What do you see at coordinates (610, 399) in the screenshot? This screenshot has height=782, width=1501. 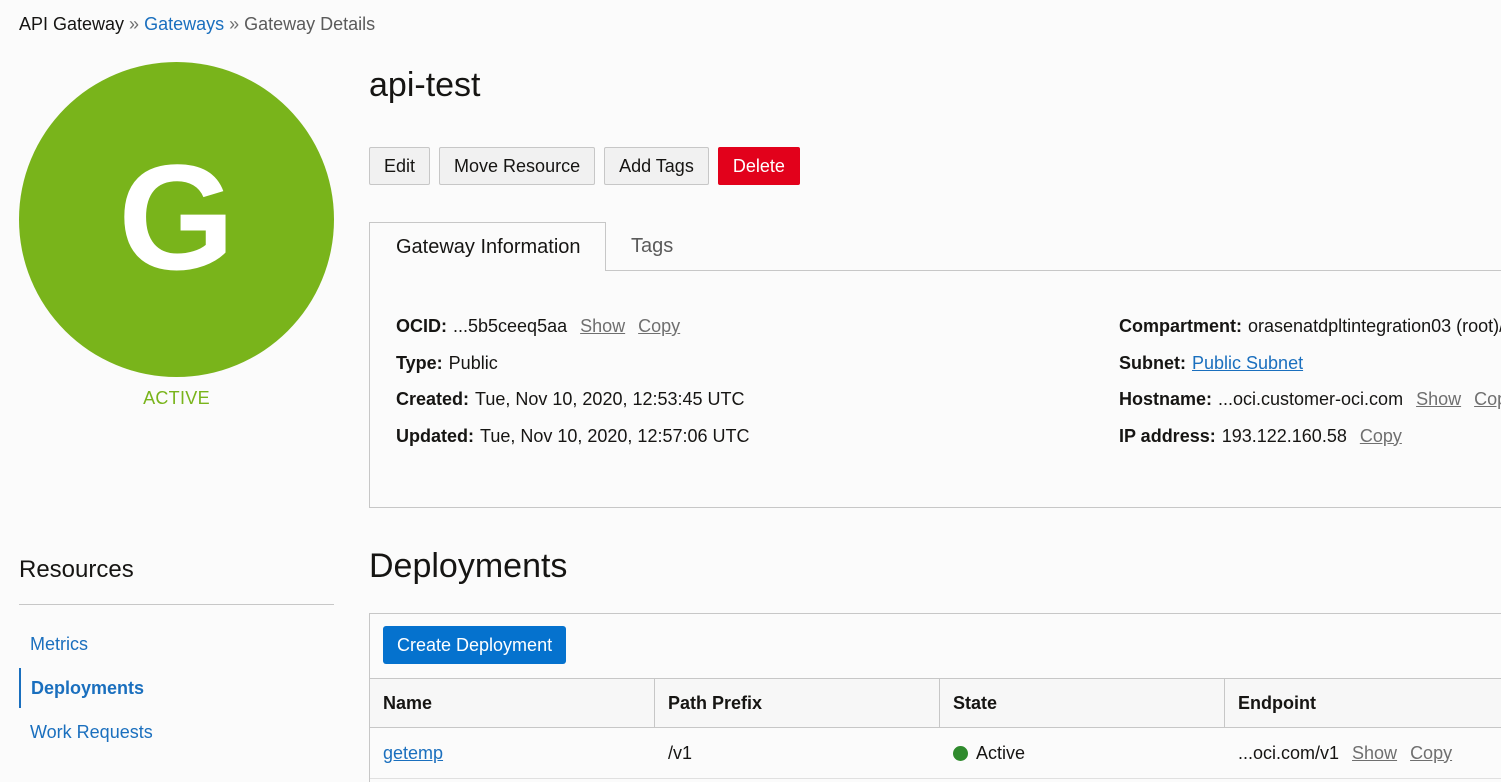 I see `created-value: Tue, Nov 10, 2020, 12:53:45 UTC` at bounding box center [610, 399].